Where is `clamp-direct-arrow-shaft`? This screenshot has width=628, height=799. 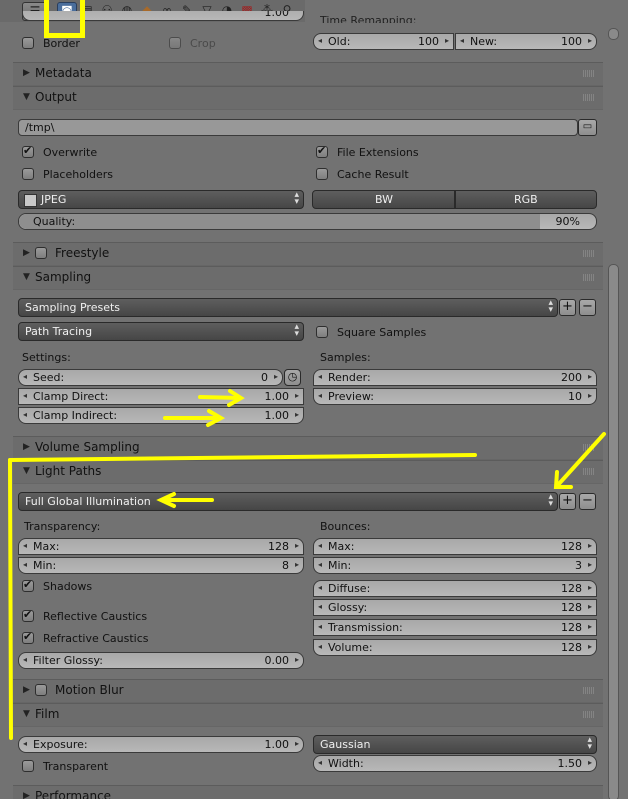 clamp-direct-arrow-shaft is located at coordinates (220, 397).